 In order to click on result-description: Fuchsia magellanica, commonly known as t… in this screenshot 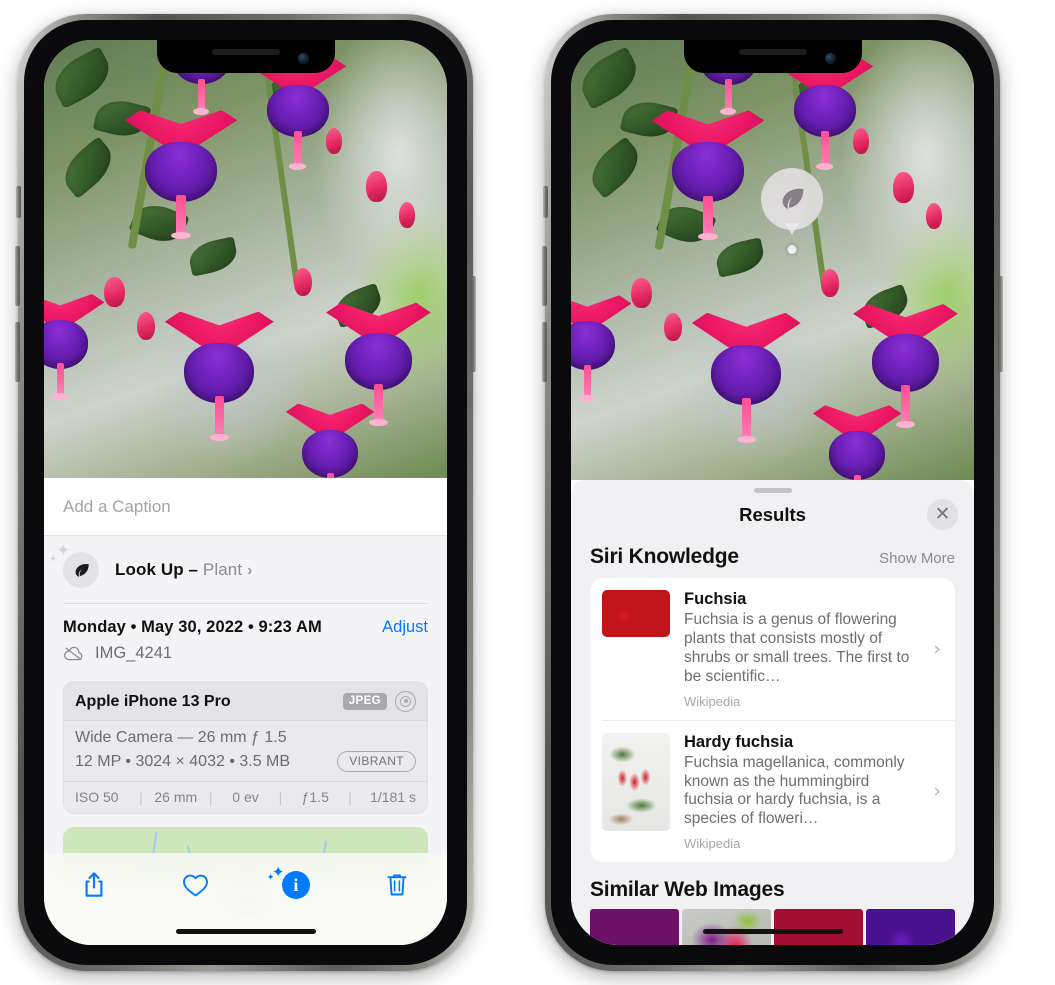, I will do `click(794, 790)`.